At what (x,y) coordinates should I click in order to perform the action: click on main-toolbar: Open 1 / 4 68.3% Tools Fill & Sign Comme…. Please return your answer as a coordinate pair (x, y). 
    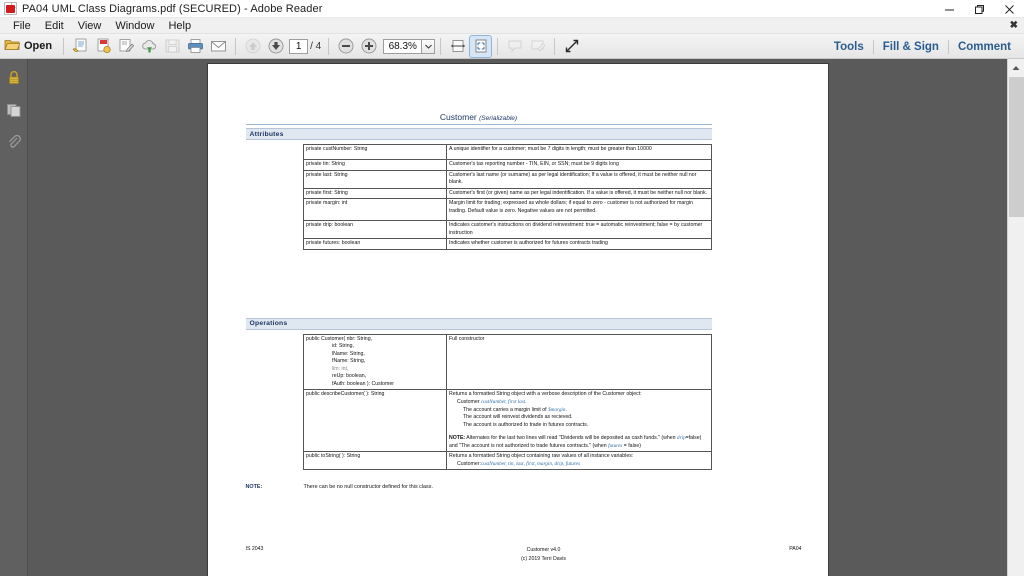
    Looking at the image, I should click on (512, 46).